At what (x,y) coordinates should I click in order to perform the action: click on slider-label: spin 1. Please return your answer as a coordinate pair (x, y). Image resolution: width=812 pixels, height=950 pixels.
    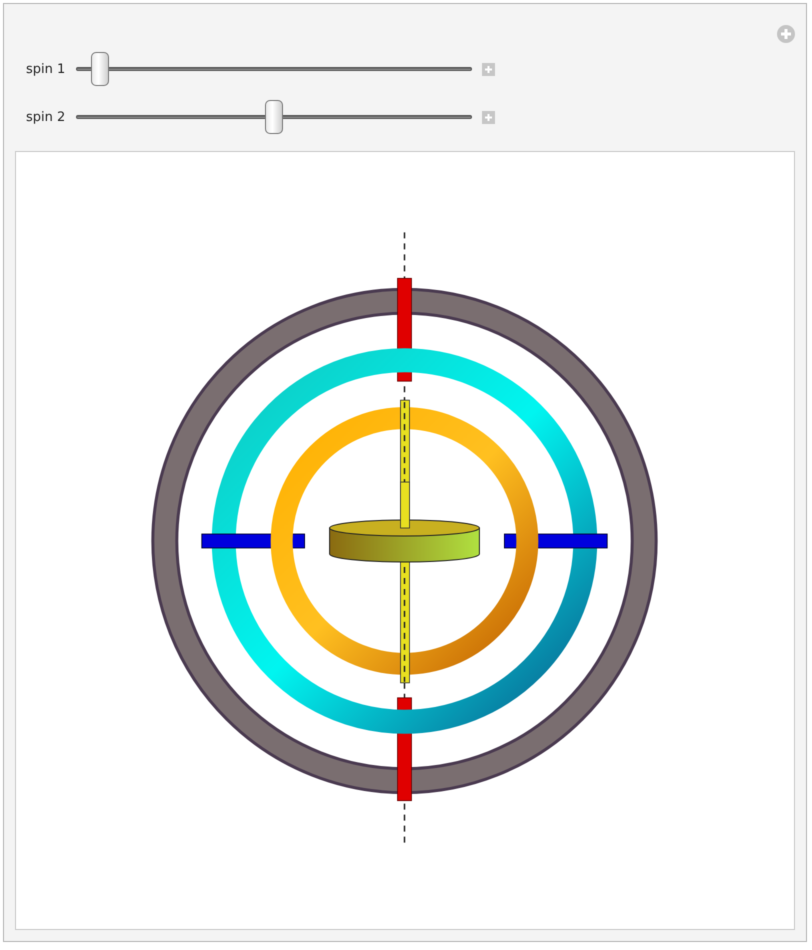
    Looking at the image, I should click on (46, 69).